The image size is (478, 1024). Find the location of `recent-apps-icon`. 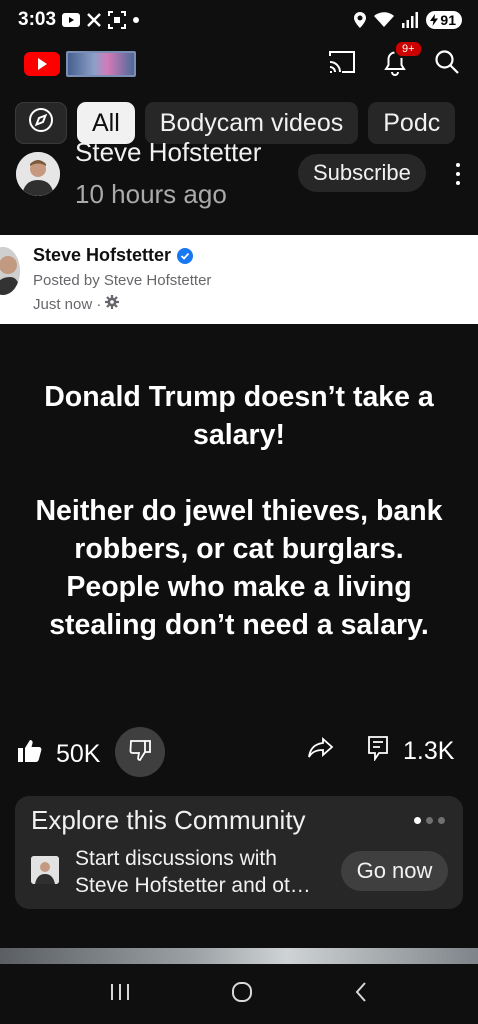

recent-apps-icon is located at coordinates (120, 994).